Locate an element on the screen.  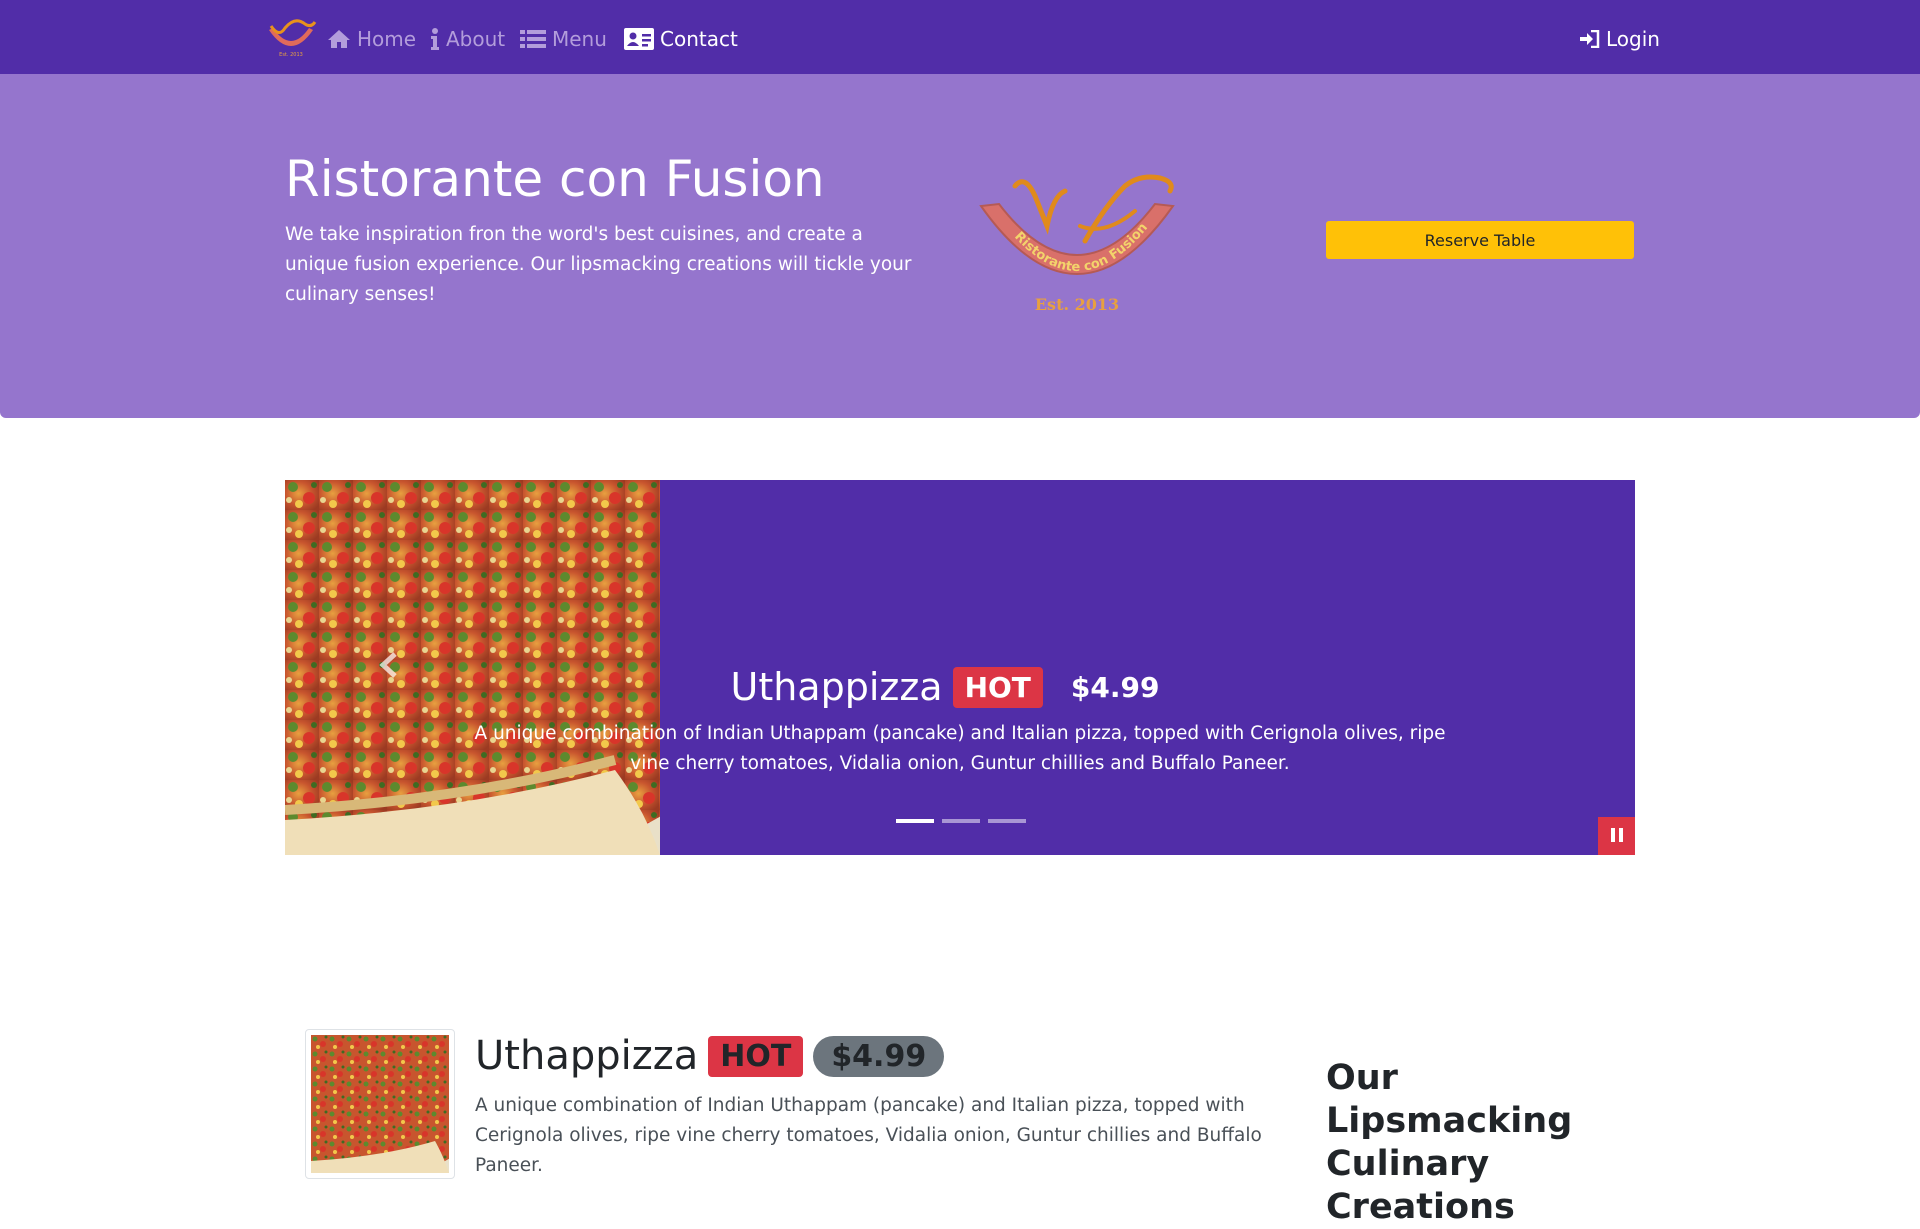
nav-menu: Menu is located at coordinates (563, 39).